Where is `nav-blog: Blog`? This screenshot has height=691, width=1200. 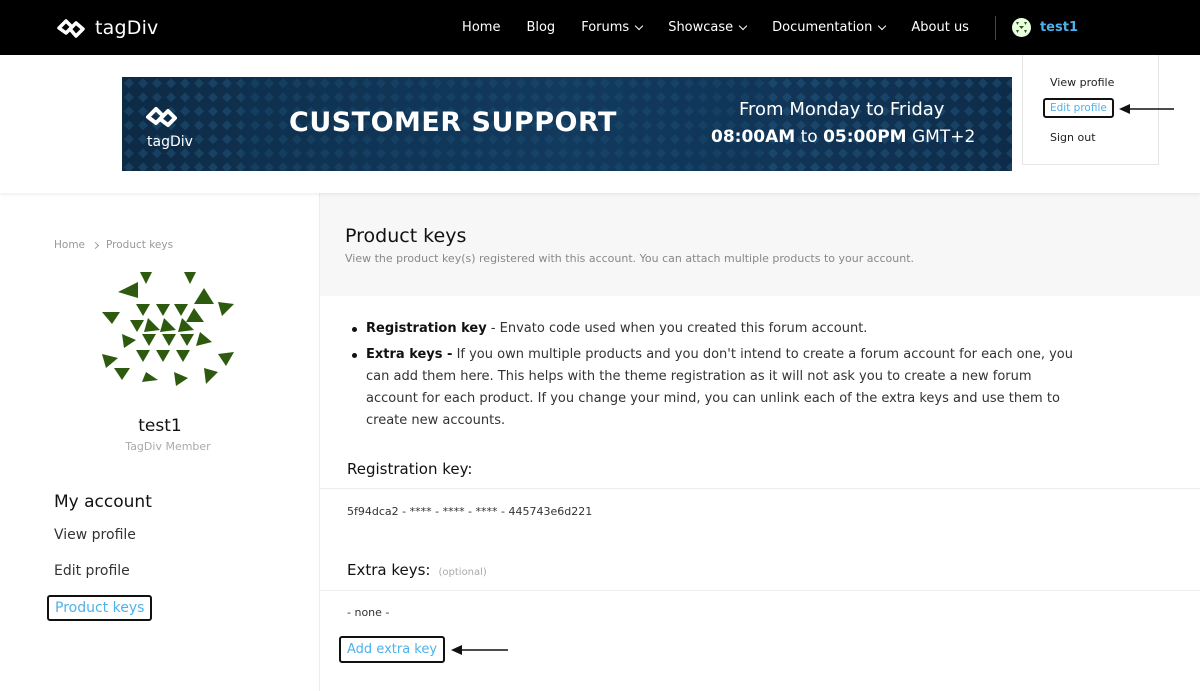
nav-blog: Blog is located at coordinates (540, 27).